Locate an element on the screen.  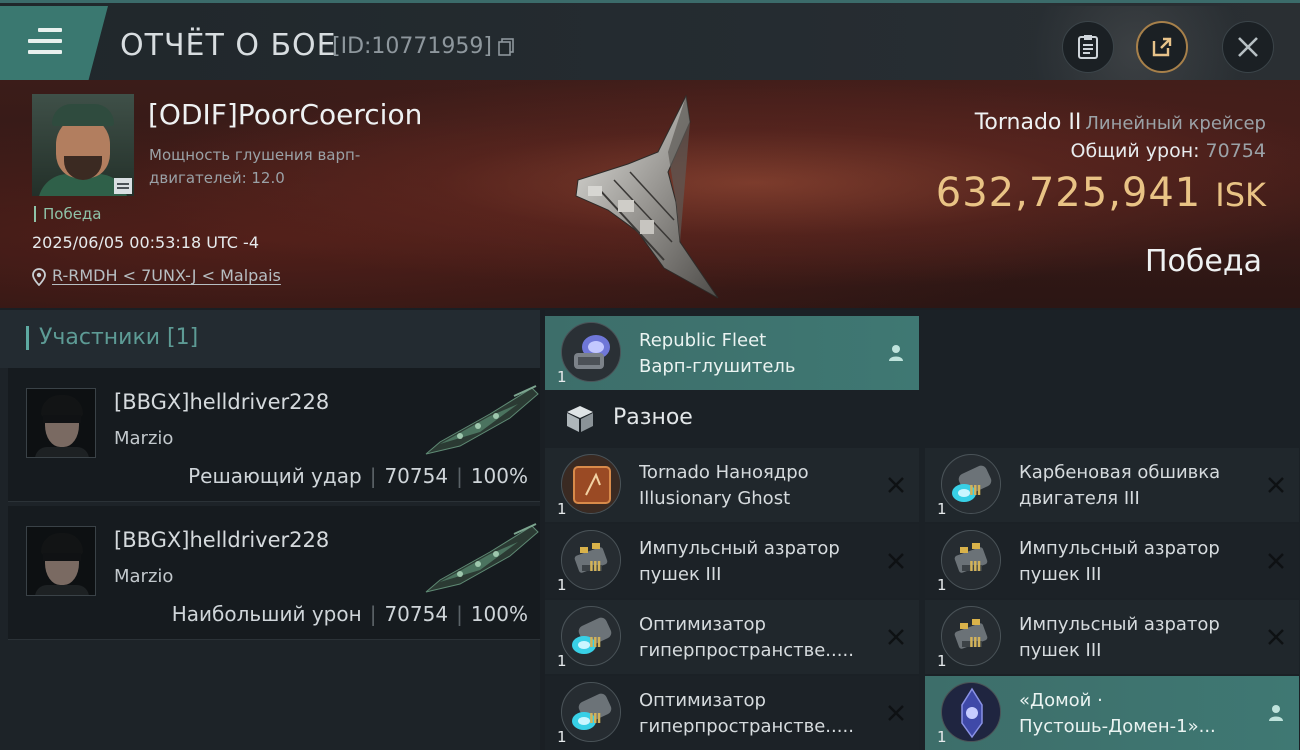
location-link: R-RMDH < 7UNX-J < Malpais is located at coordinates (156, 276).